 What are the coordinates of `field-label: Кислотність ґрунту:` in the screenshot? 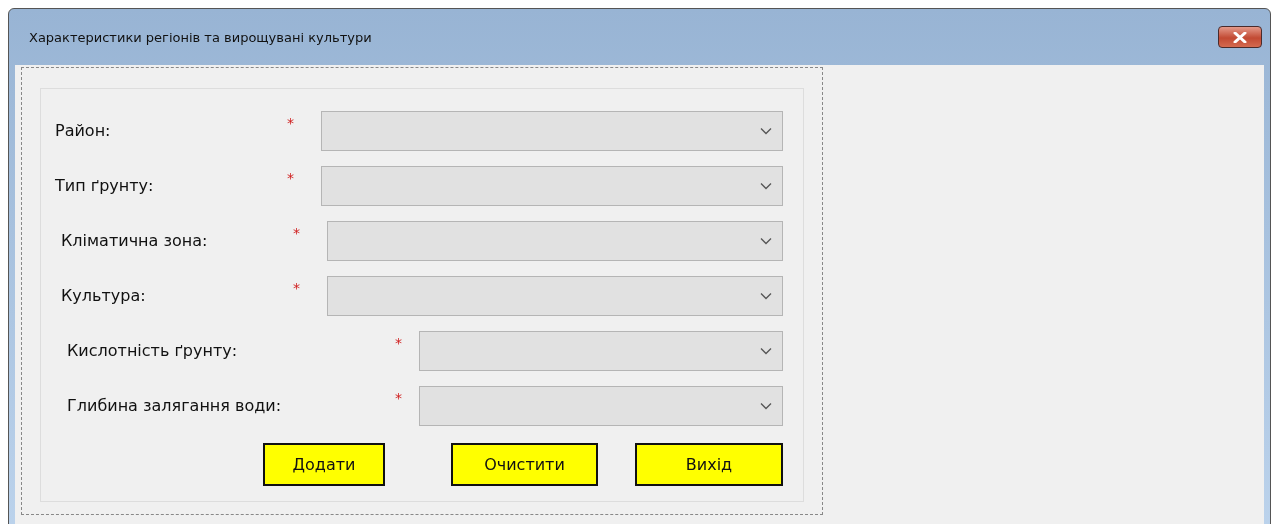 It's located at (153, 350).